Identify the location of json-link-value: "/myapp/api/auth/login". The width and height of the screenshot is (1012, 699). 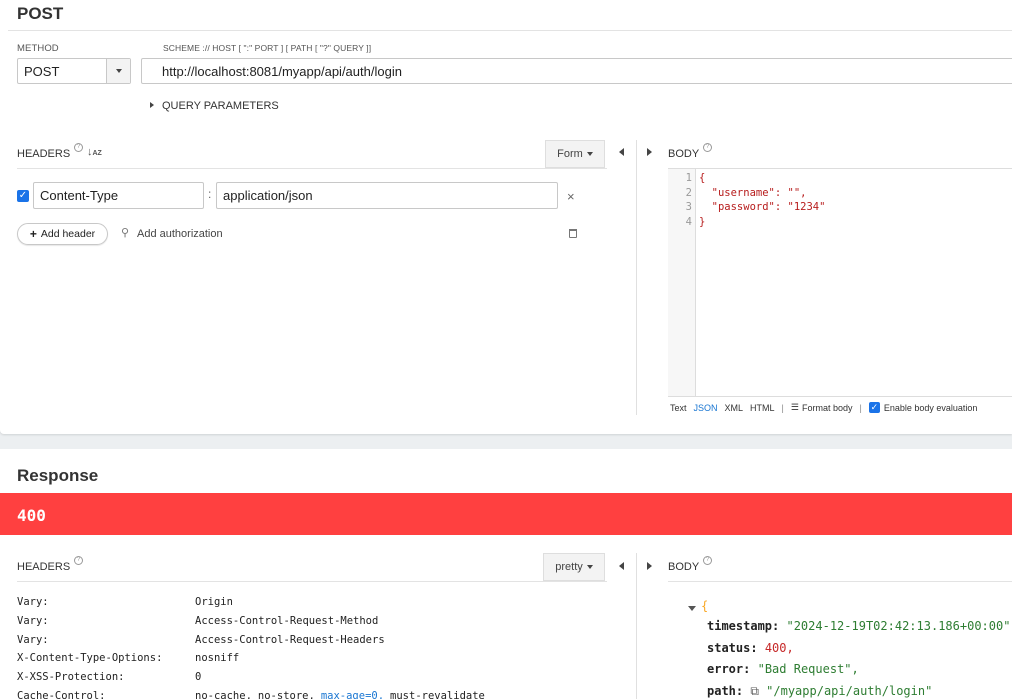
(849, 691).